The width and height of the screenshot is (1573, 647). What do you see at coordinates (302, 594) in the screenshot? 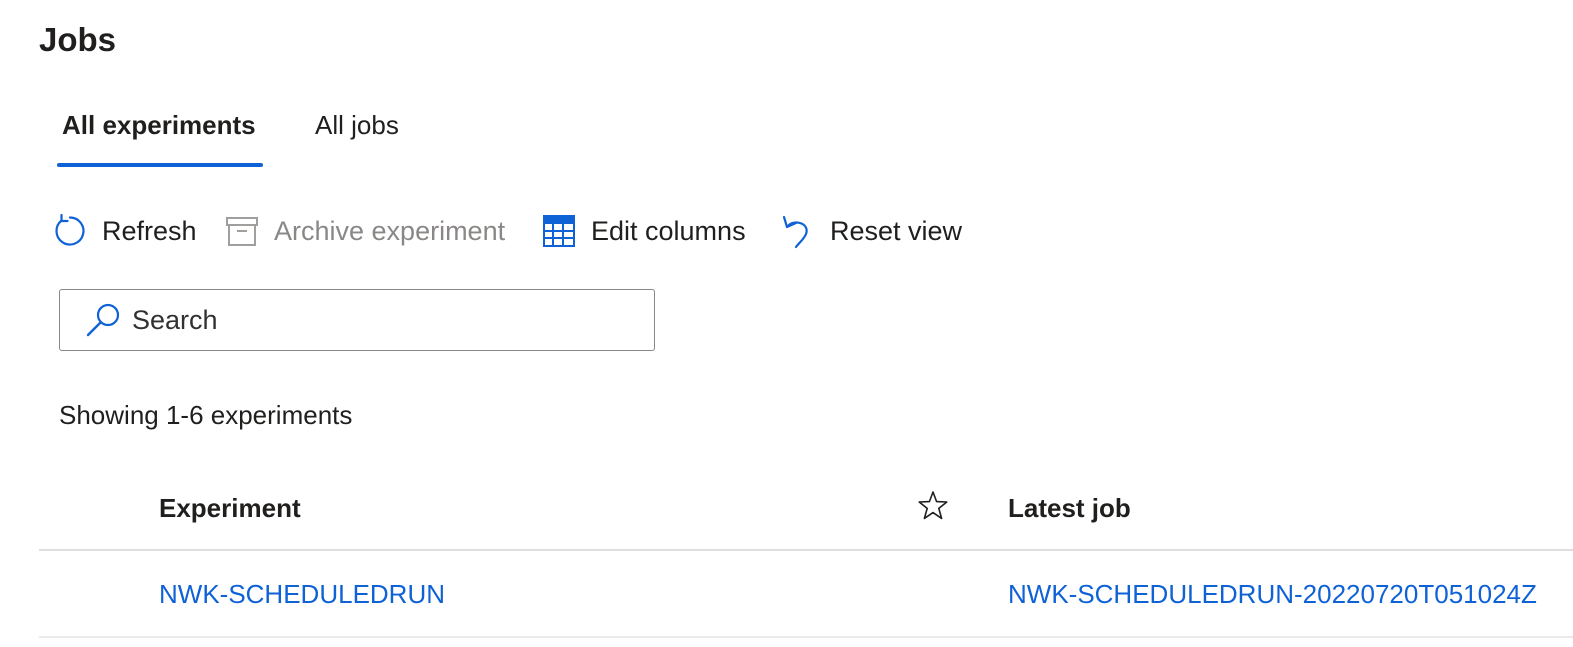
I see `experiment-link: NWK-SCHEDULEDRUN` at bounding box center [302, 594].